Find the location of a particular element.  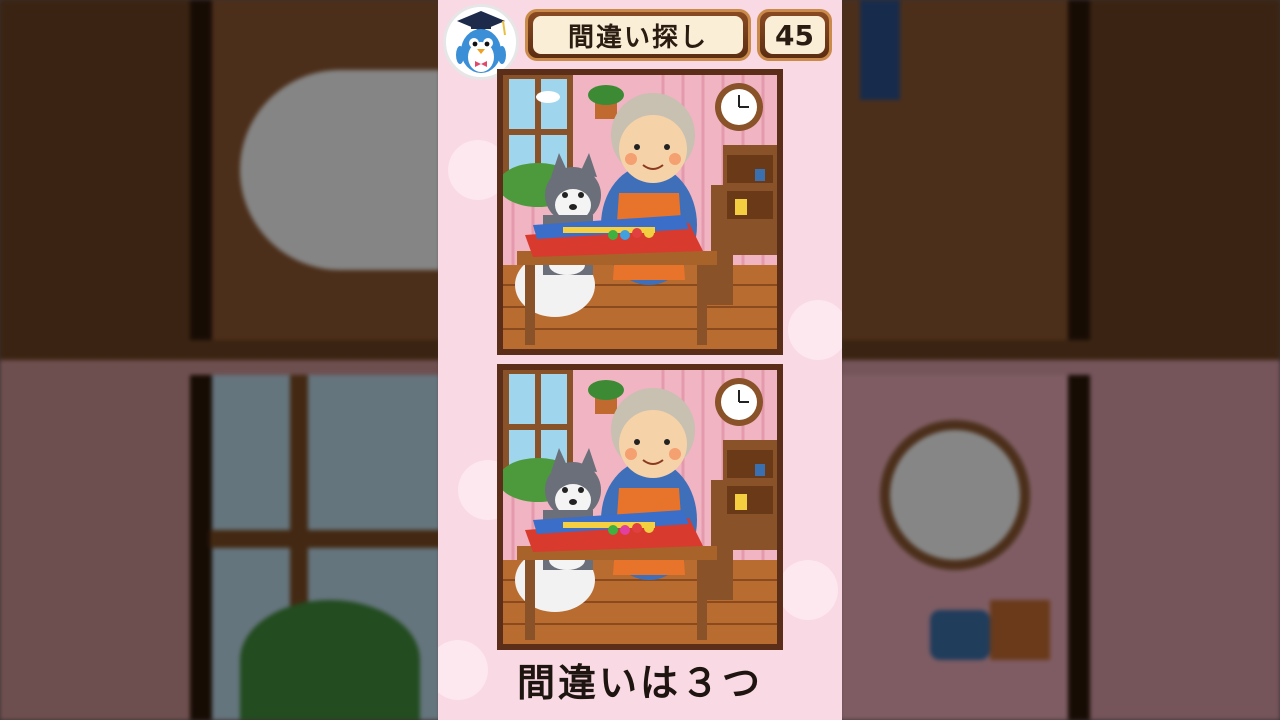

differences-count-hint: 間違いは３つ is located at coordinates (639, 683).